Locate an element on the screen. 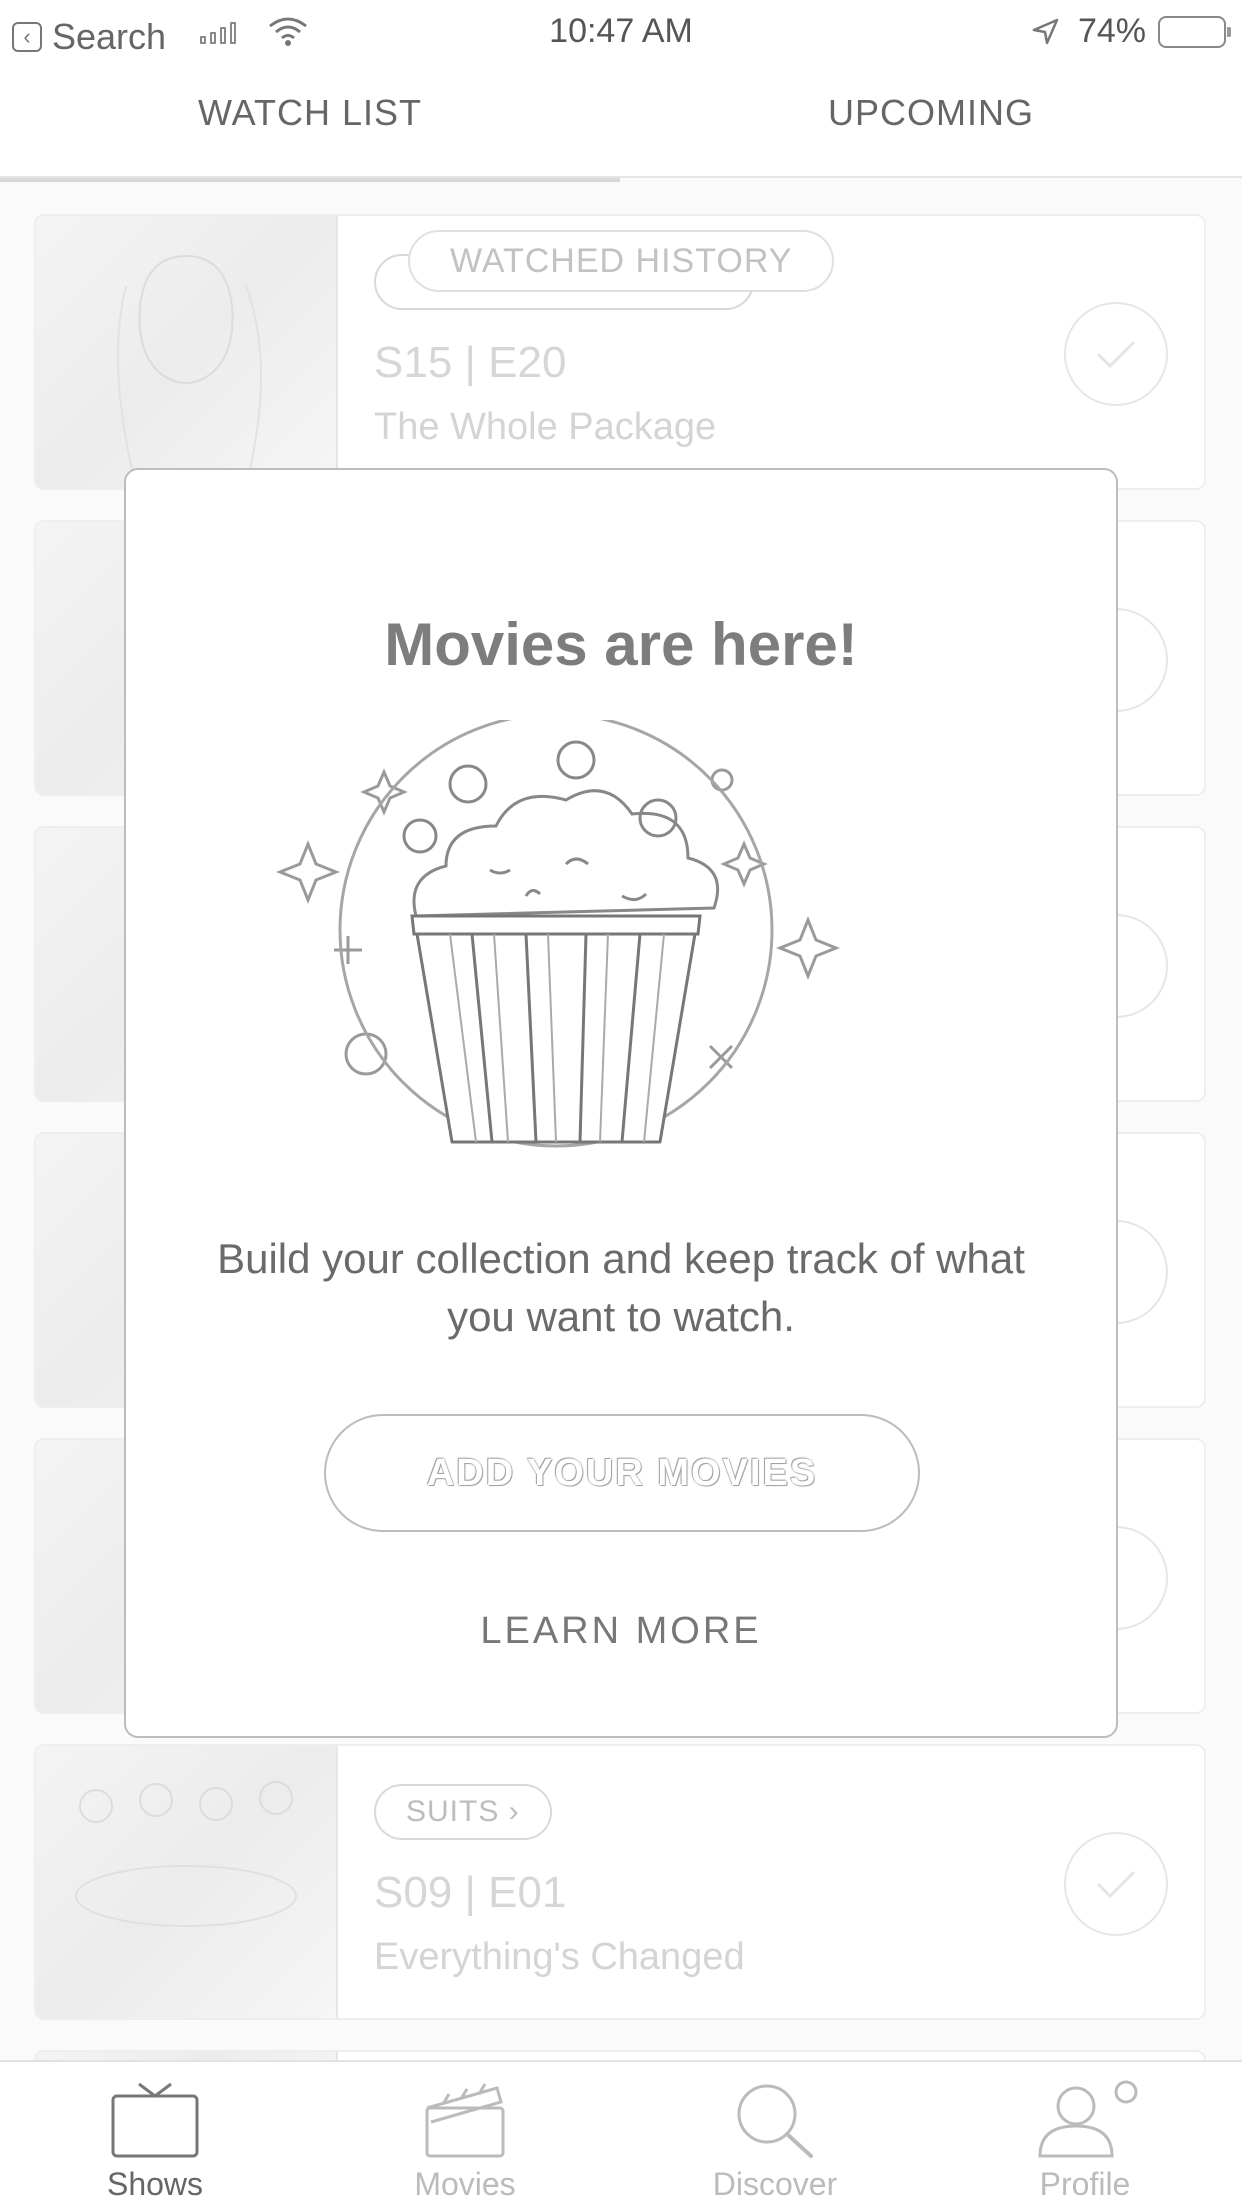  watched-history-button: WATCHED HISTORY is located at coordinates (621, 261).